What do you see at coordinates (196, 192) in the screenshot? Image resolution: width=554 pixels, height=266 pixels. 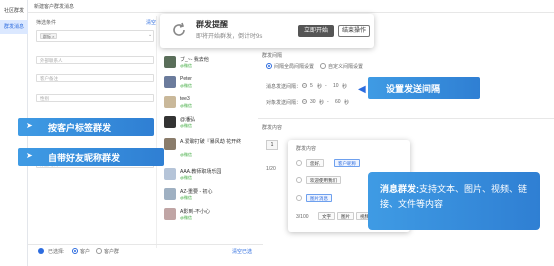 I see `contact-name: AZ-重要 - 初心` at bounding box center [196, 192].